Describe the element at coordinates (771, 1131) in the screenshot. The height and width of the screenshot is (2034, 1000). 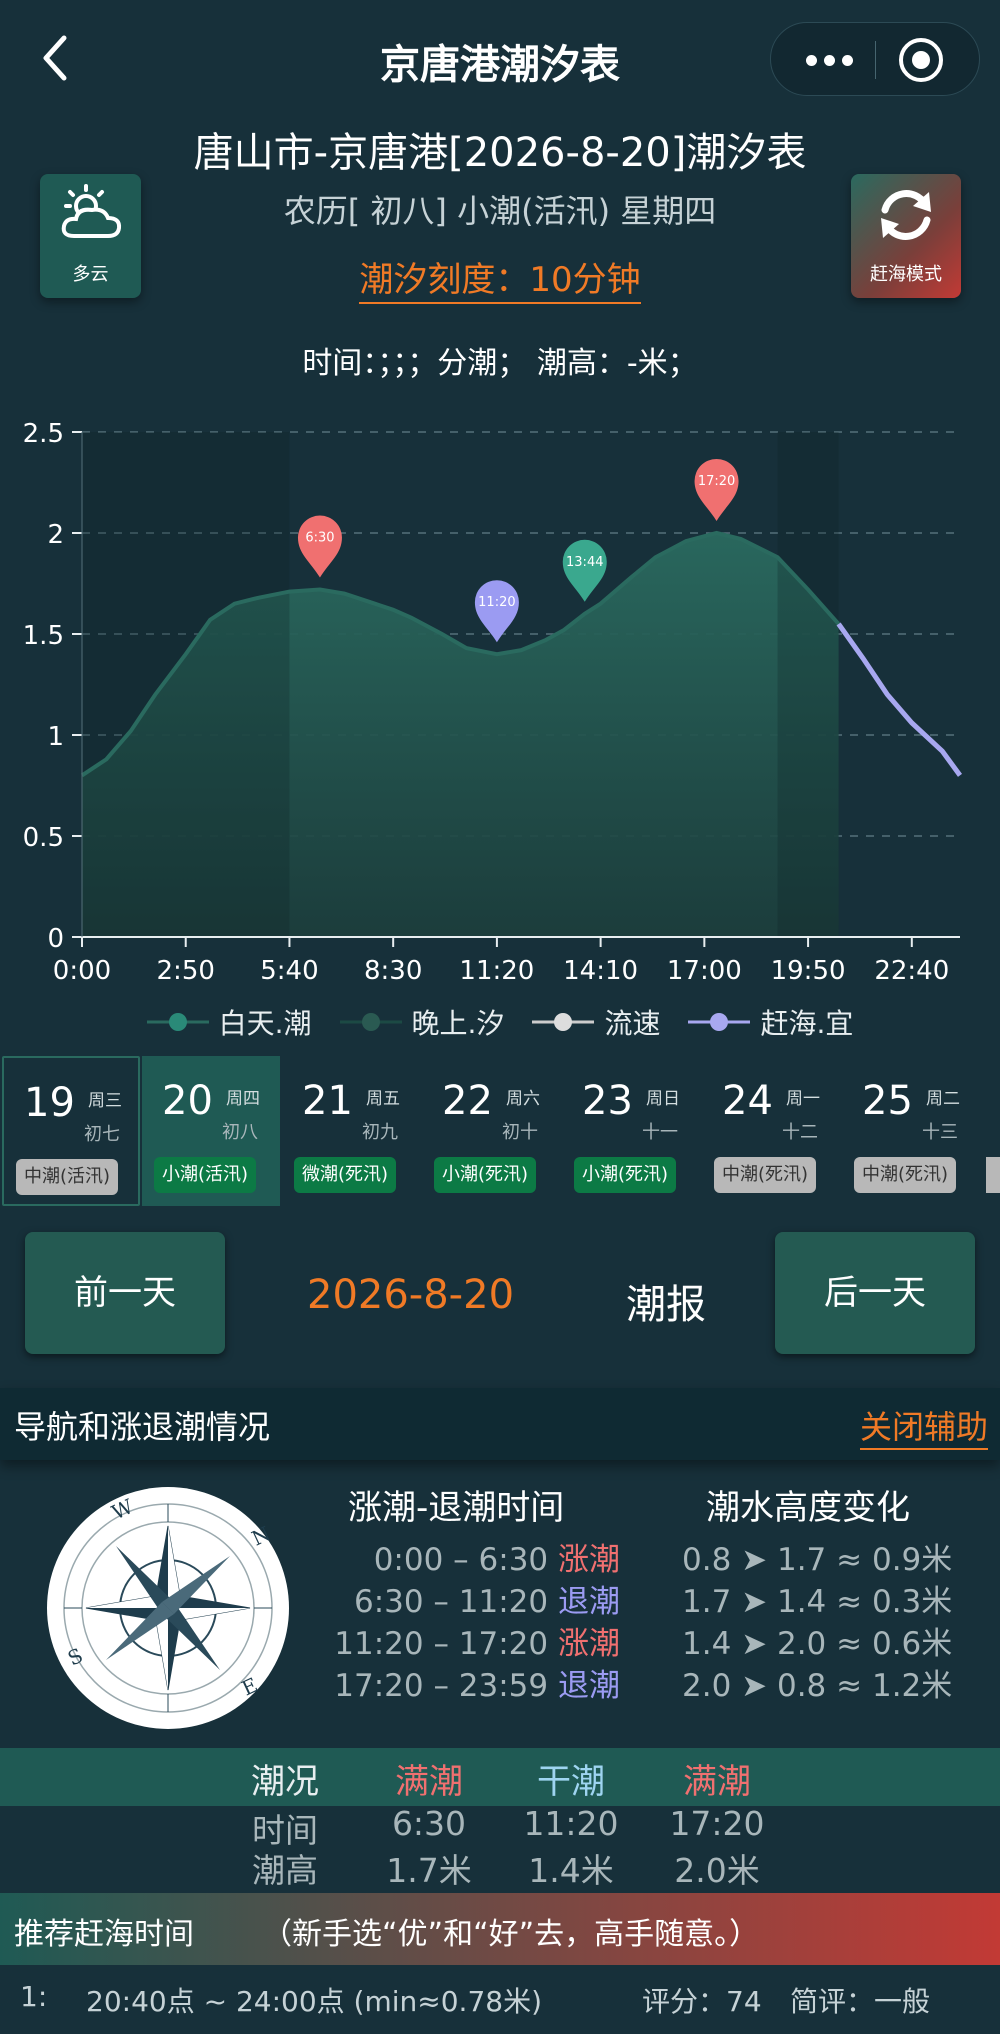
I see `day-item-24: 24 周一 十二 中潮(死汛)` at that location.